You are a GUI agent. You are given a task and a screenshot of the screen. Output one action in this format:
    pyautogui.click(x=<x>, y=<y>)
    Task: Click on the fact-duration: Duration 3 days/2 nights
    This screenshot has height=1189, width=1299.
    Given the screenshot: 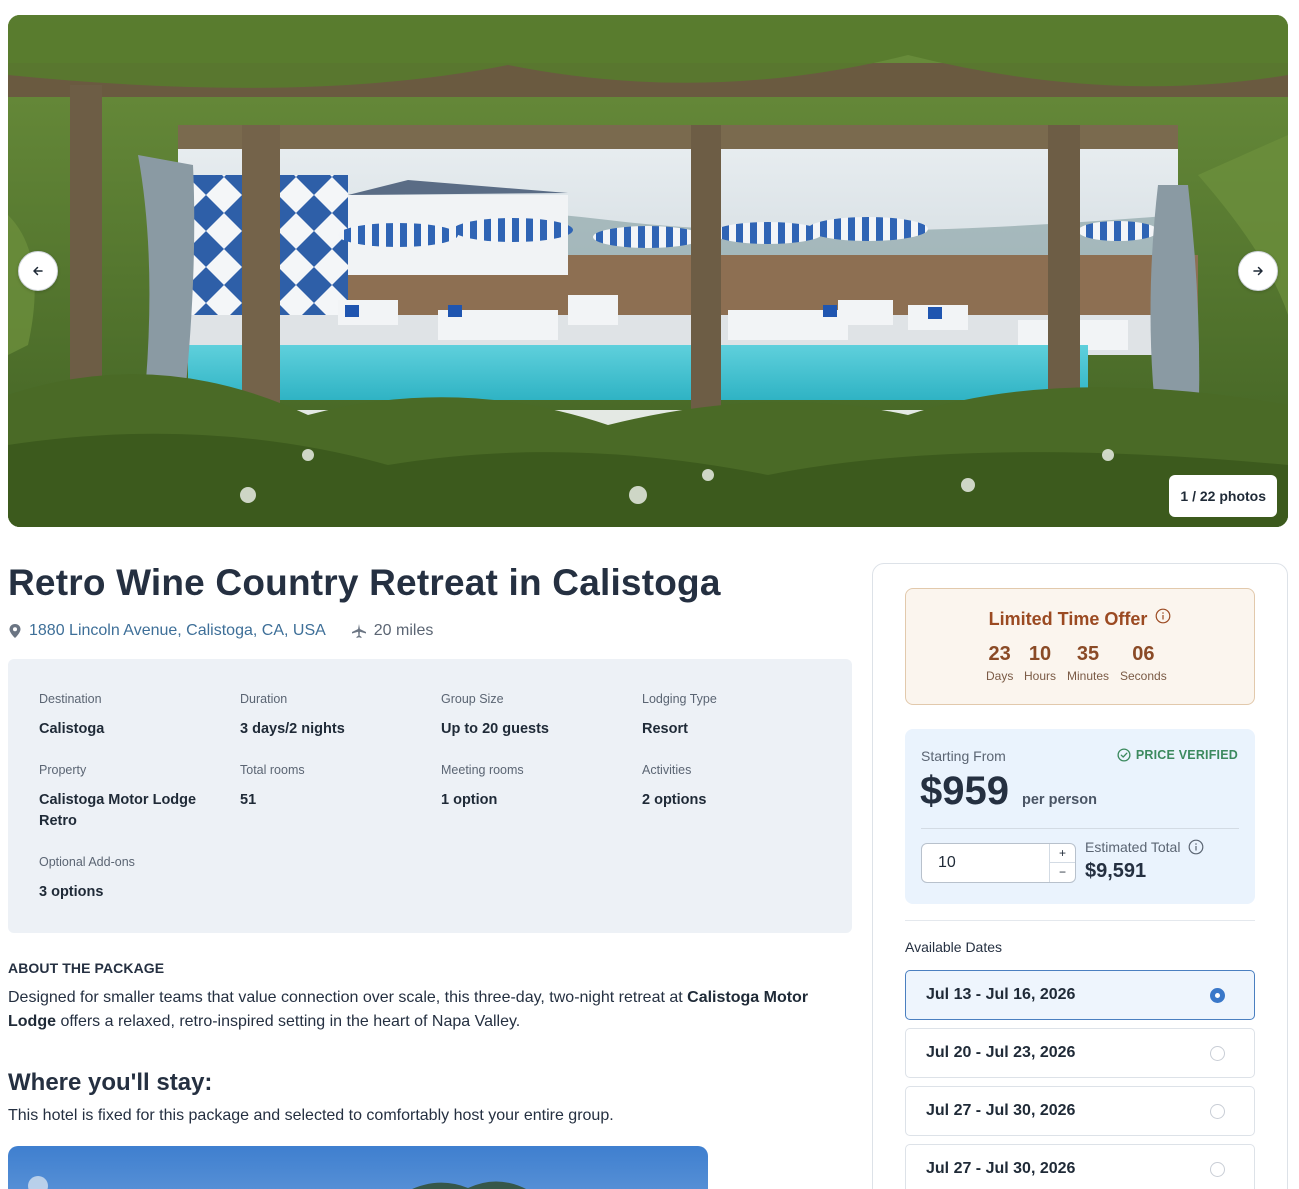 What is the action you would take?
    pyautogui.click(x=335, y=716)
    